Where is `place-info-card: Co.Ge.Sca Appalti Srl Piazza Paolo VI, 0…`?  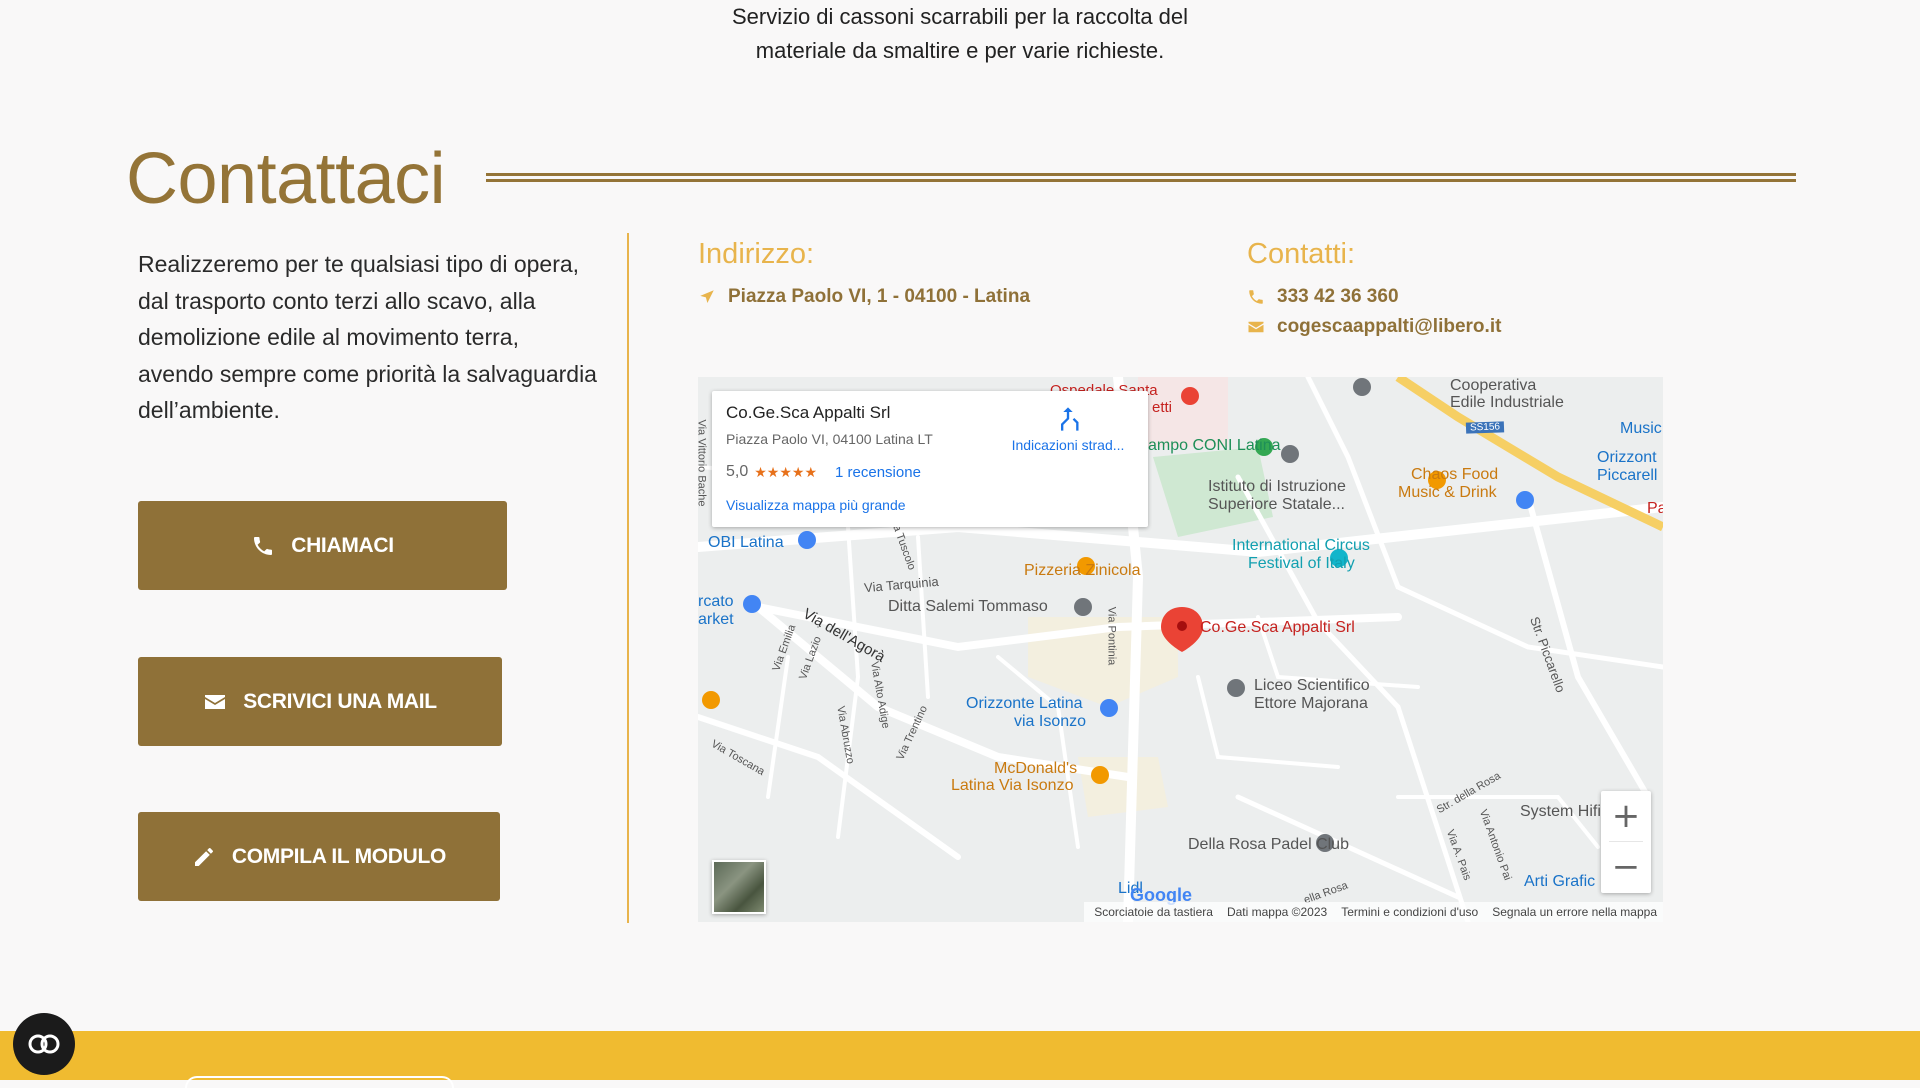 place-info-card: Co.Ge.Sca Appalti Srl Piazza Paolo VI, 0… is located at coordinates (930, 459).